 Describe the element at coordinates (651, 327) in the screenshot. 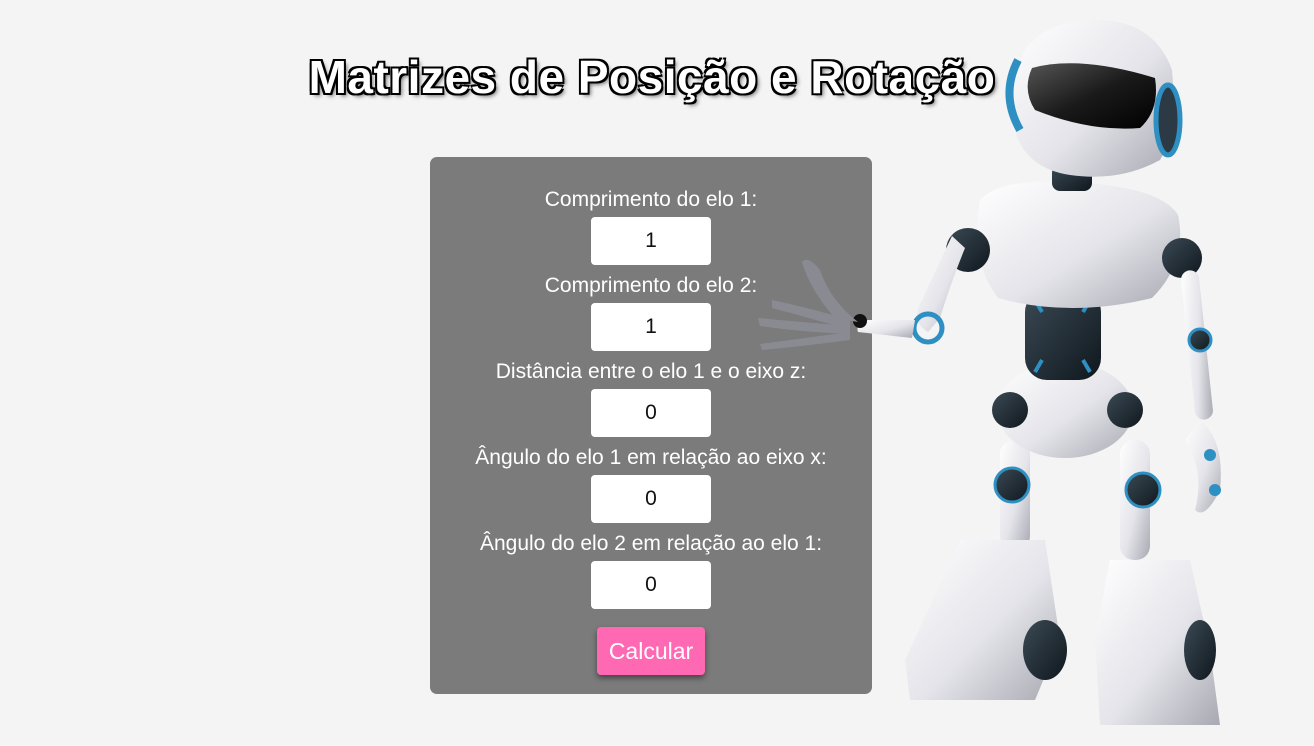

I see `link2-length-input` at that location.